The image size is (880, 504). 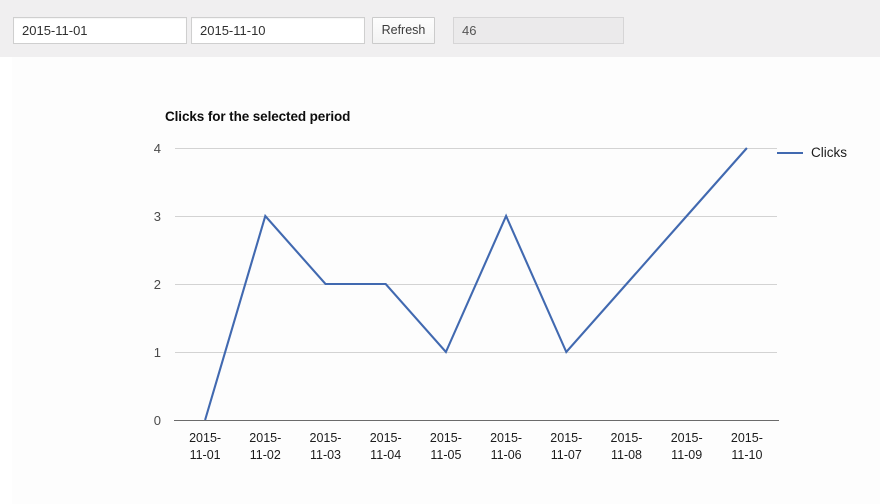 What do you see at coordinates (790, 152) in the screenshot?
I see `legend-swatch-clicks` at bounding box center [790, 152].